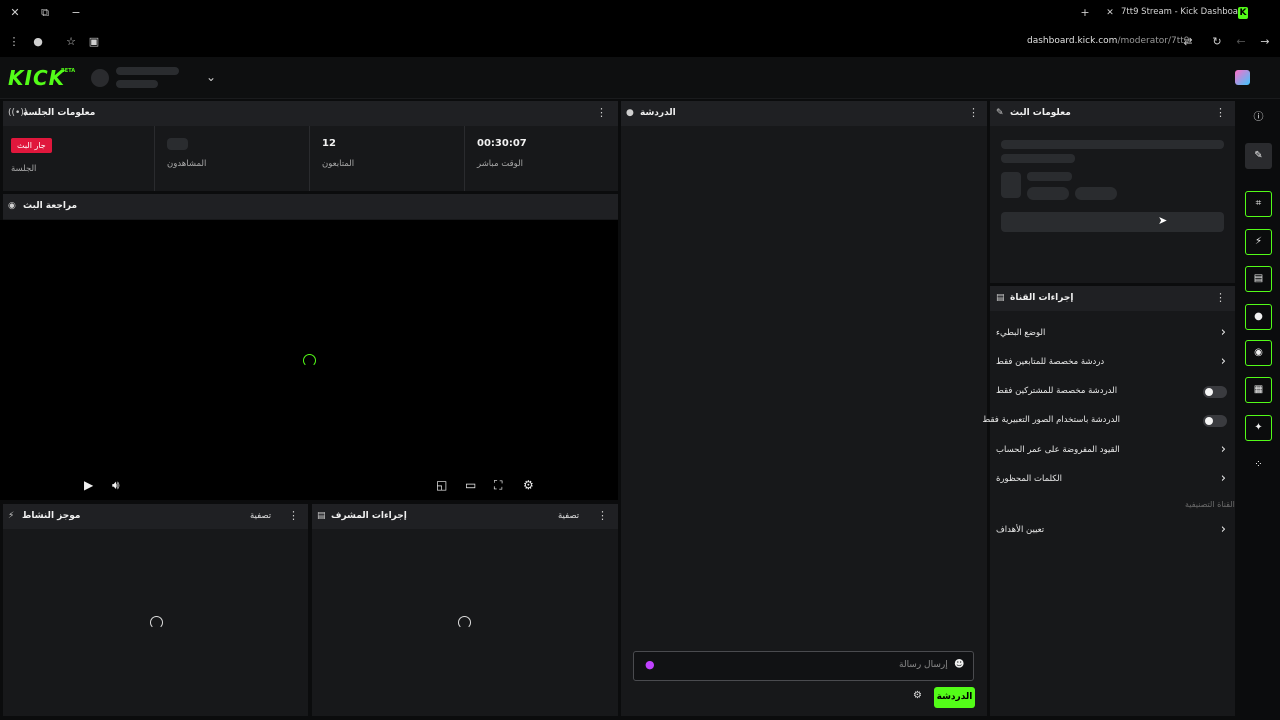 The height and width of the screenshot is (720, 1280). I want to click on wrench-icon: ✦, so click(1258, 428).